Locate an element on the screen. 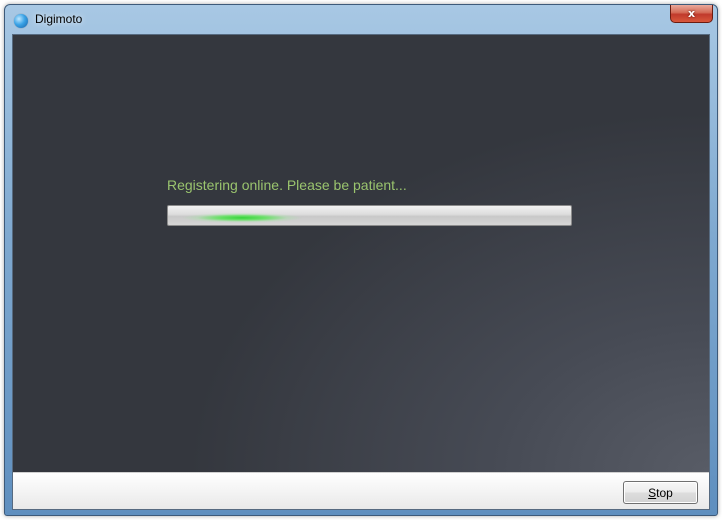  stop-button: Stop is located at coordinates (660, 492).